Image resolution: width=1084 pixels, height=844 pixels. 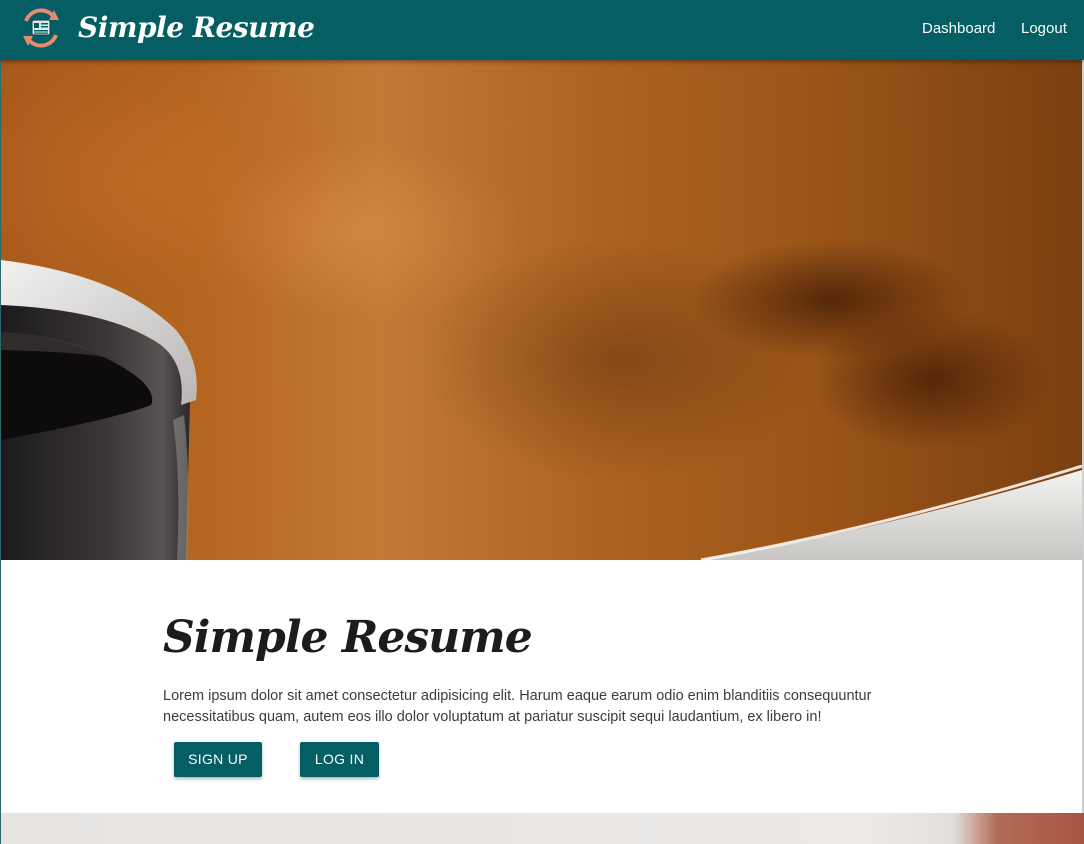 What do you see at coordinates (218, 759) in the screenshot?
I see `sign-up-button: SIGN UP` at bounding box center [218, 759].